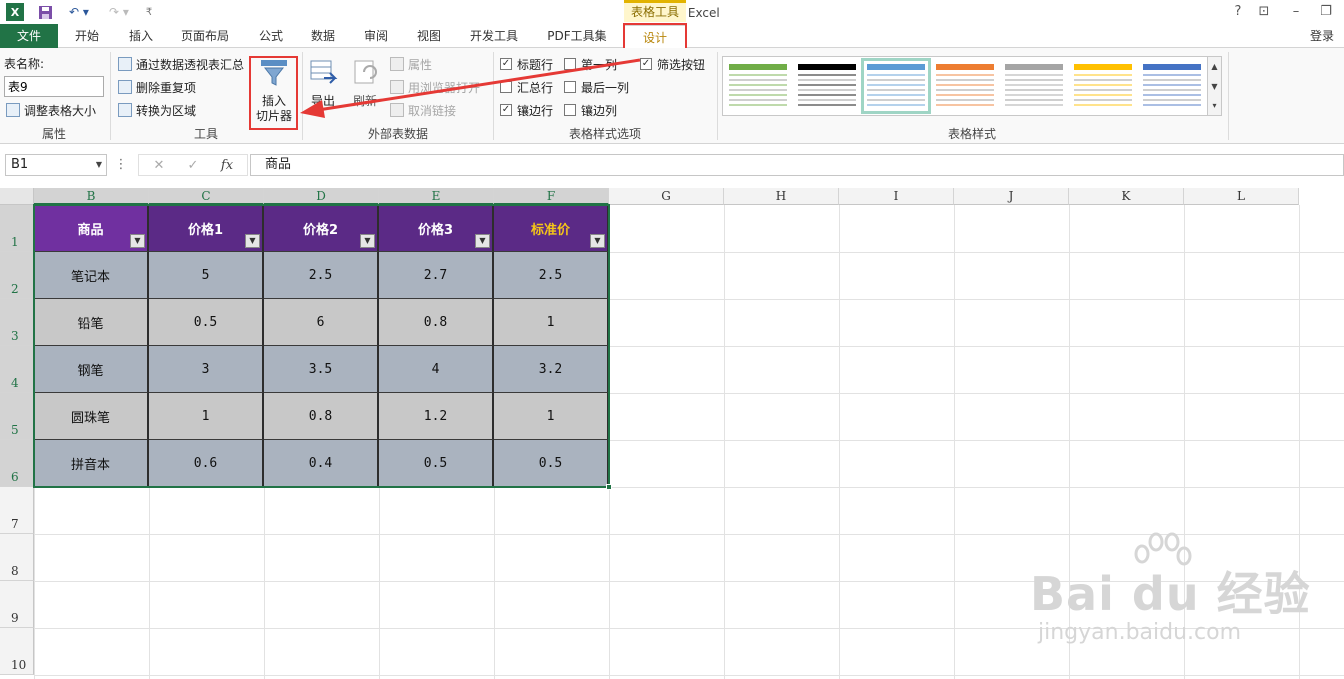 The width and height of the screenshot is (1344, 679). I want to click on tab-insert: 插入, so click(141, 36).